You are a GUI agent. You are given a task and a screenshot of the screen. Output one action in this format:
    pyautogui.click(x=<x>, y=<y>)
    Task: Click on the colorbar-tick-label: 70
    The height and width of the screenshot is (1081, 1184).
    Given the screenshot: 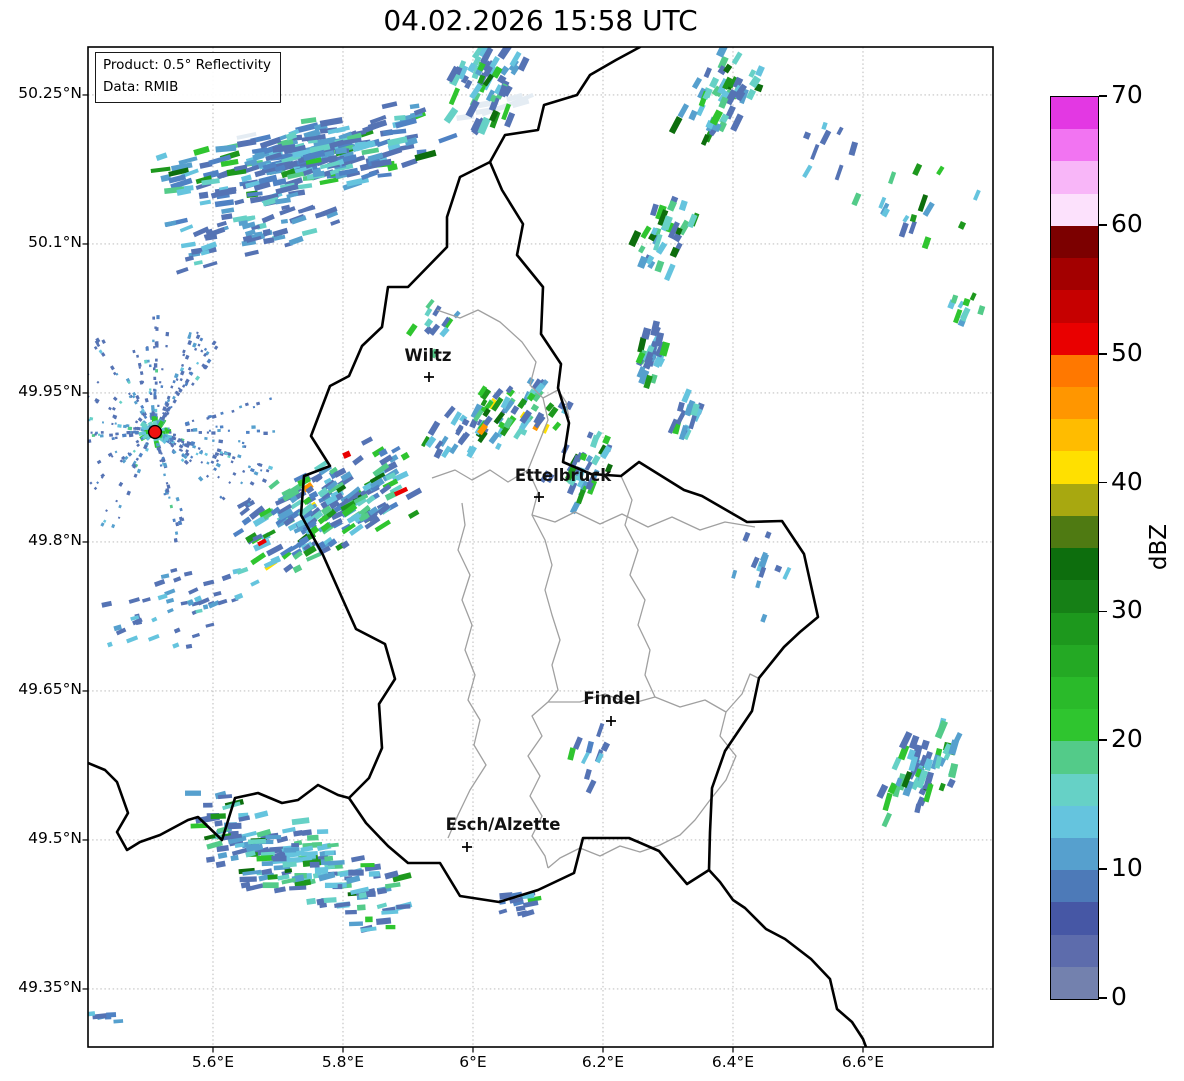 What is the action you would take?
    pyautogui.click(x=1127, y=94)
    